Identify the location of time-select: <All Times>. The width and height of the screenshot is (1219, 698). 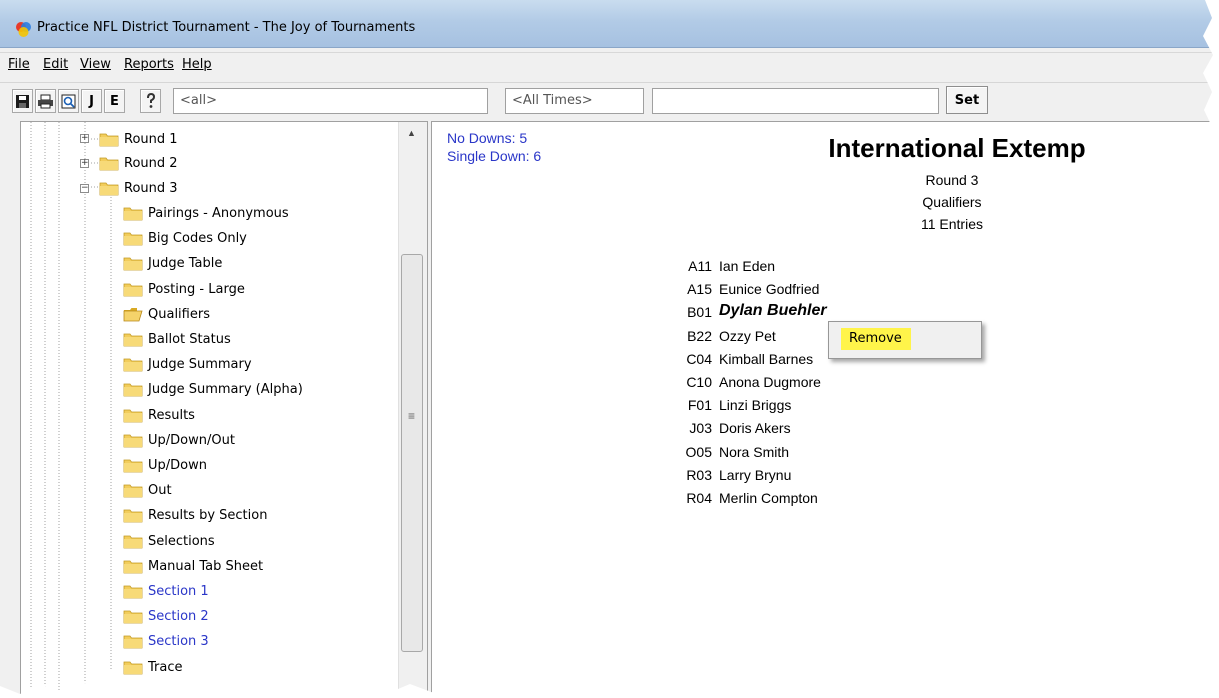
(574, 101).